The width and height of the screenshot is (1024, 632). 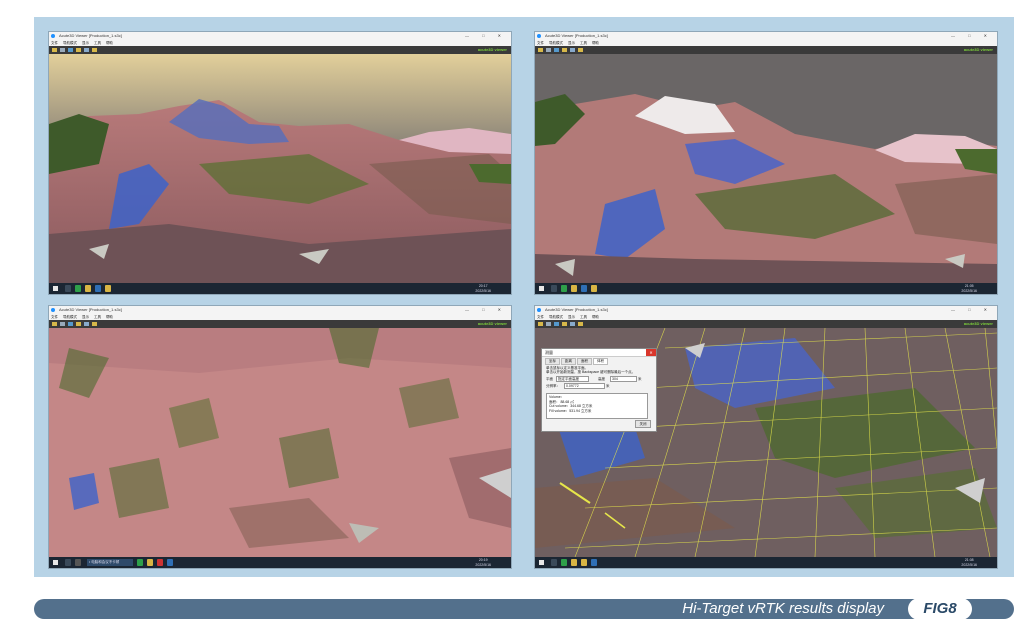 What do you see at coordinates (584, 386) in the screenshot?
I see `resolution-input: 0.09772` at bounding box center [584, 386].